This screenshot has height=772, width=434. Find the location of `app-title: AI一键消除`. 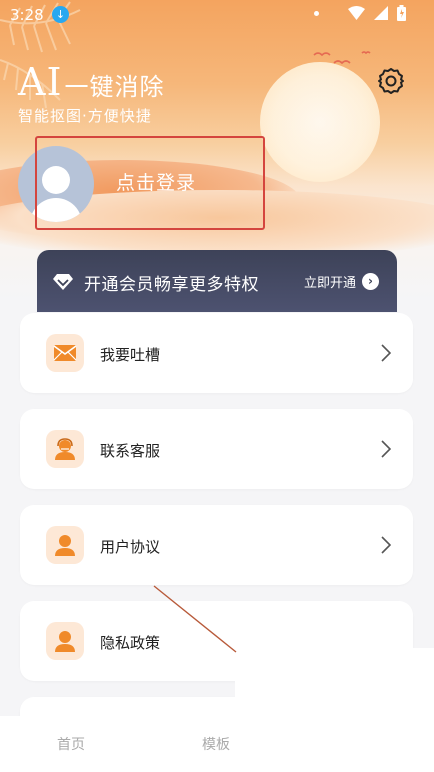

app-title: AI一键消除 is located at coordinates (91, 84).